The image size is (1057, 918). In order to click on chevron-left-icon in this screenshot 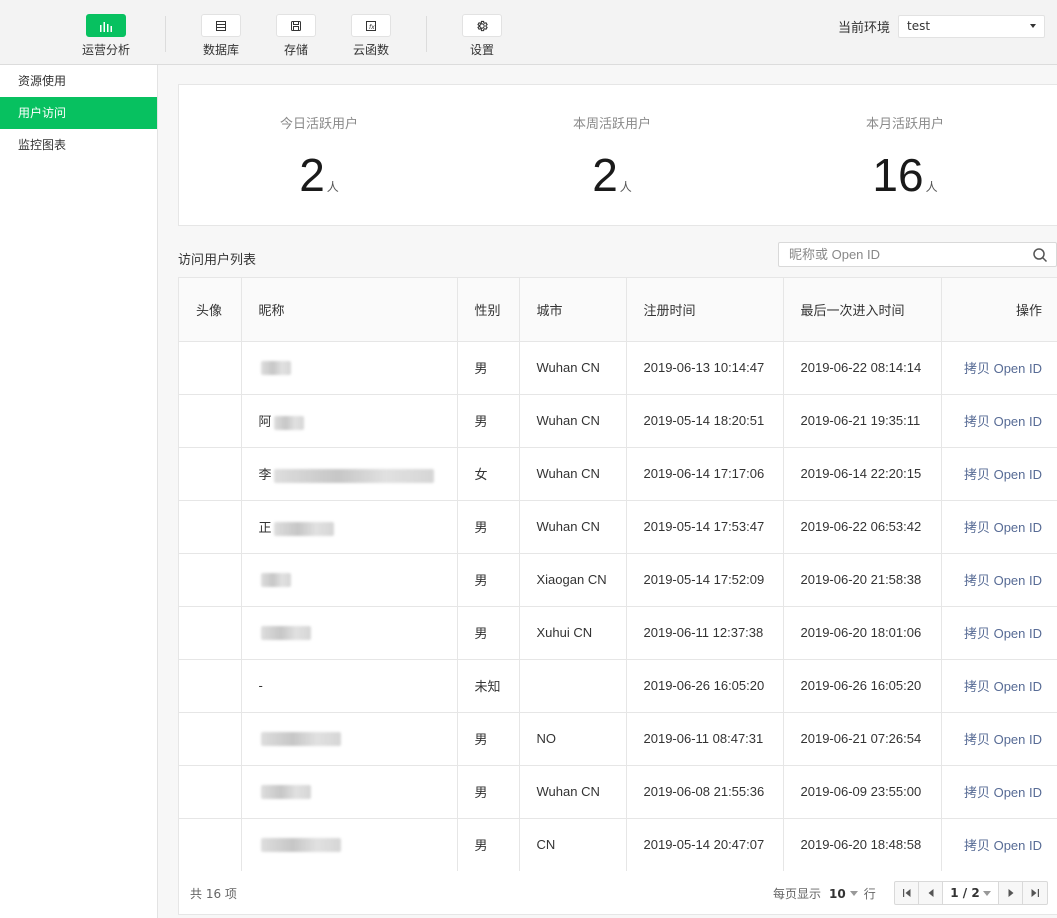, I will do `click(930, 893)`.